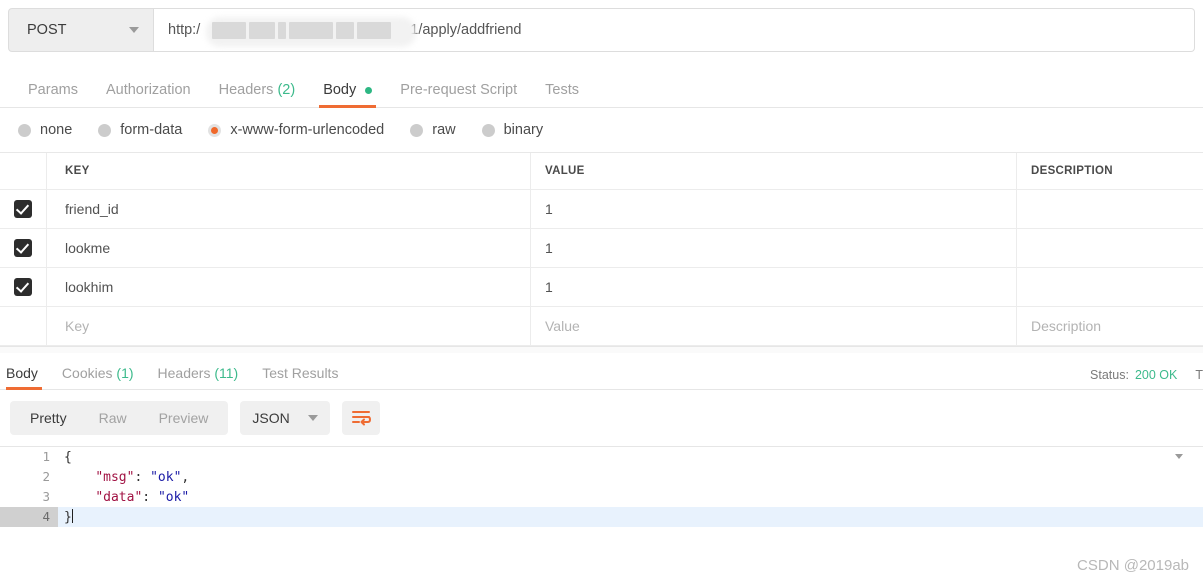 This screenshot has width=1203, height=586. I want to click on tab-body-label: Body, so click(340, 90).